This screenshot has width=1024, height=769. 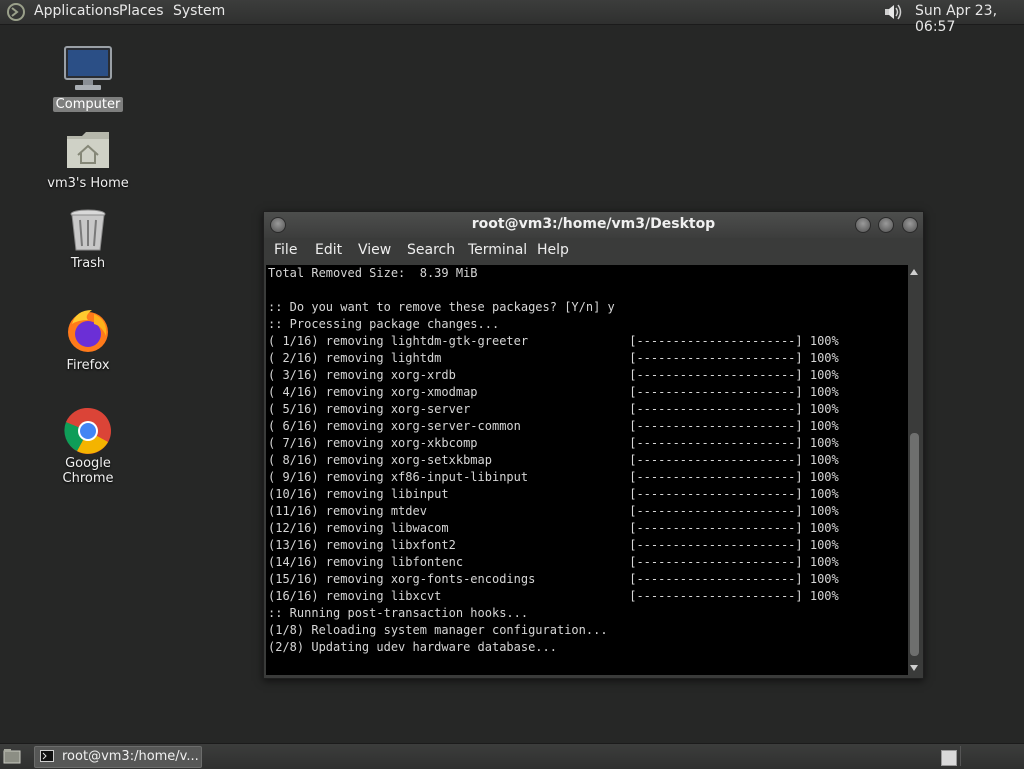 What do you see at coordinates (88, 183) in the screenshot?
I see `desktop-icon-label: vm3's Home` at bounding box center [88, 183].